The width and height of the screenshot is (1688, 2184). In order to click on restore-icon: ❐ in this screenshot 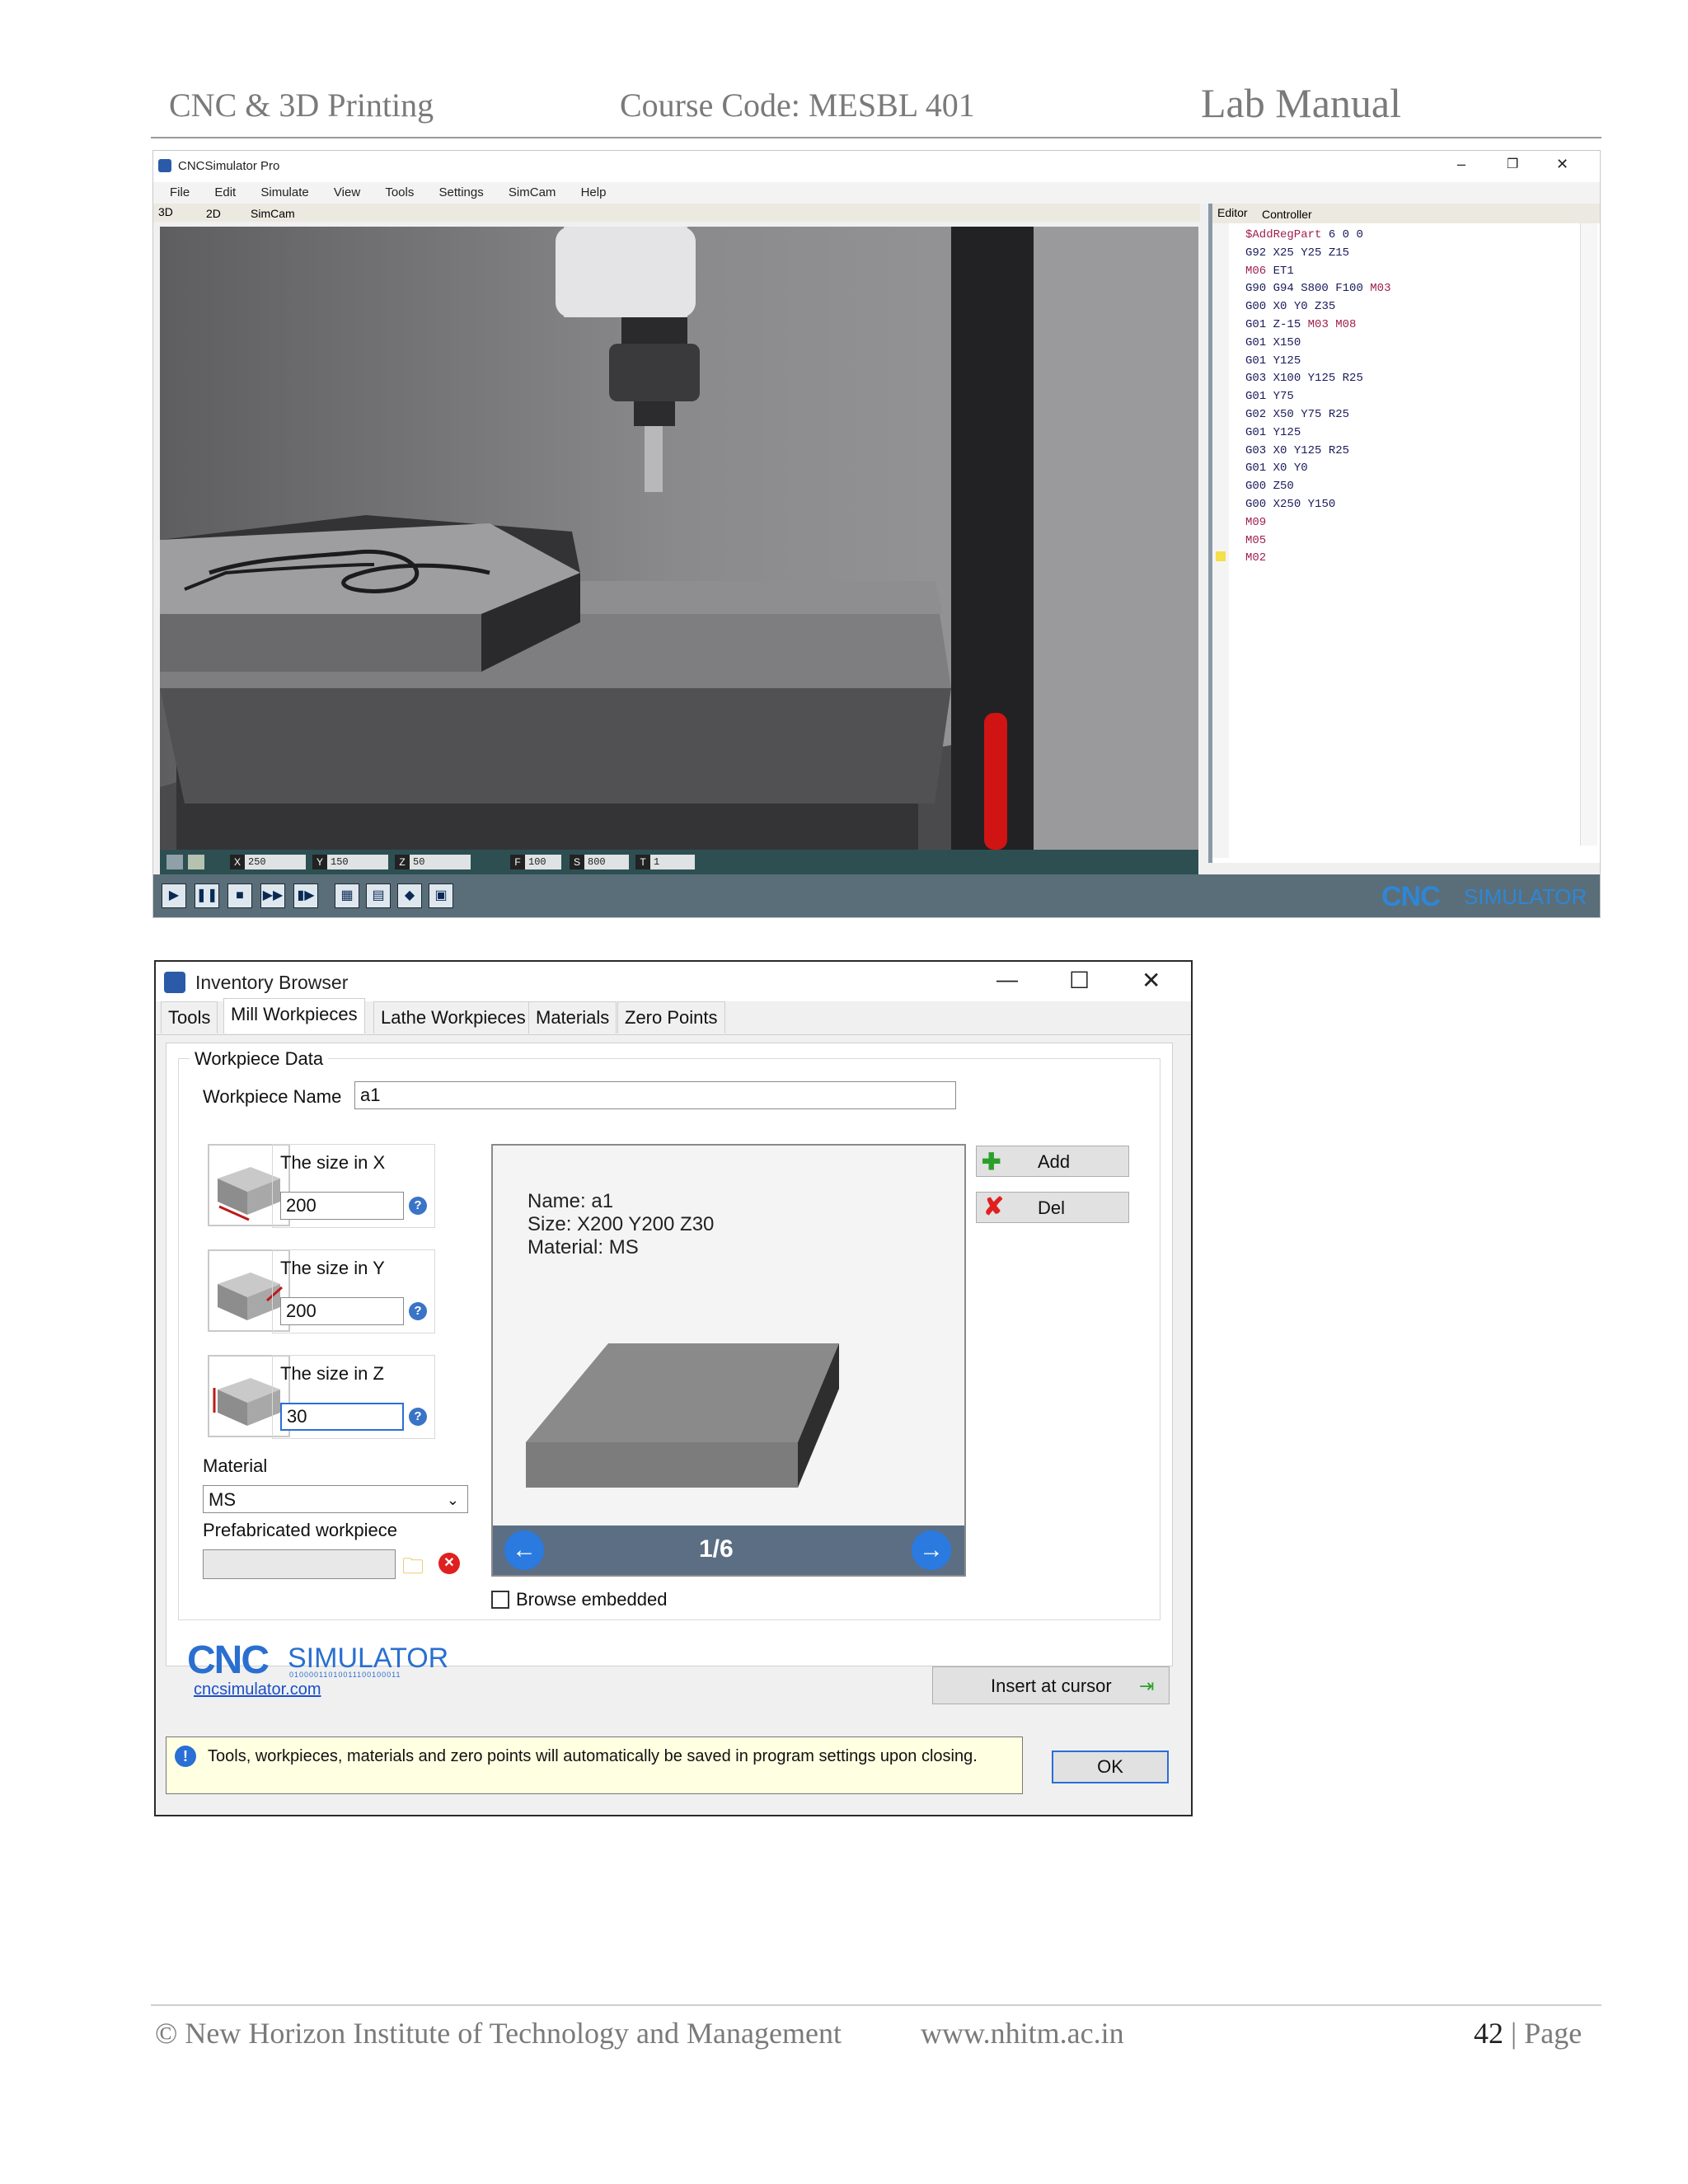, I will do `click(1512, 164)`.